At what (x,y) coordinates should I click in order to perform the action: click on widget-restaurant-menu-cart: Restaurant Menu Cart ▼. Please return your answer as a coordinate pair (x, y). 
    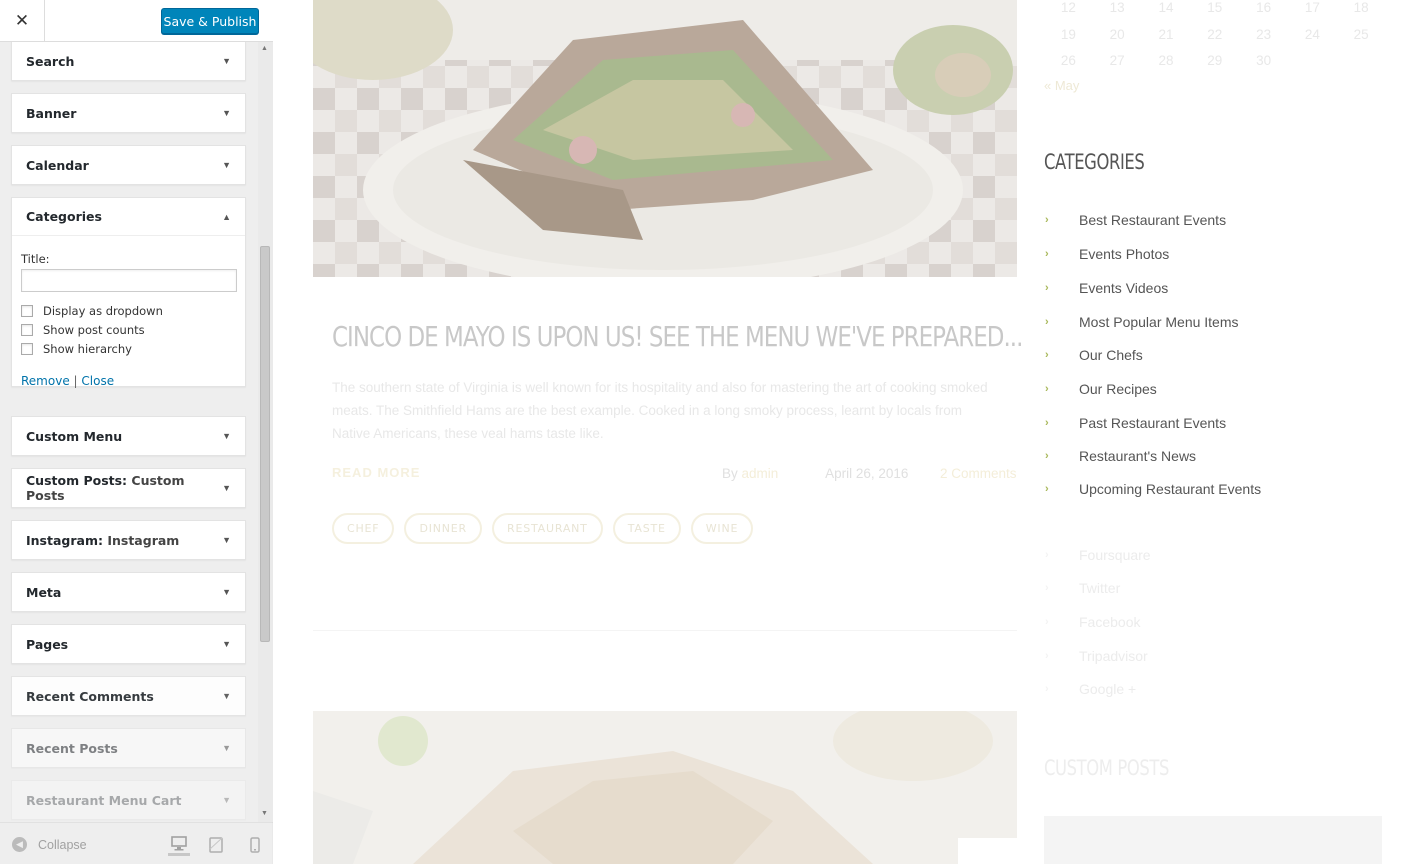
    Looking at the image, I should click on (128, 800).